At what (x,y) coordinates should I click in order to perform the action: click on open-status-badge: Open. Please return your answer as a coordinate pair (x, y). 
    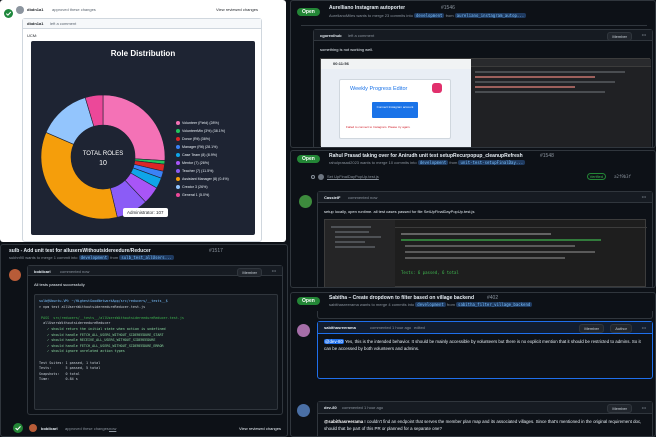
    Looking at the image, I should click on (308, 159).